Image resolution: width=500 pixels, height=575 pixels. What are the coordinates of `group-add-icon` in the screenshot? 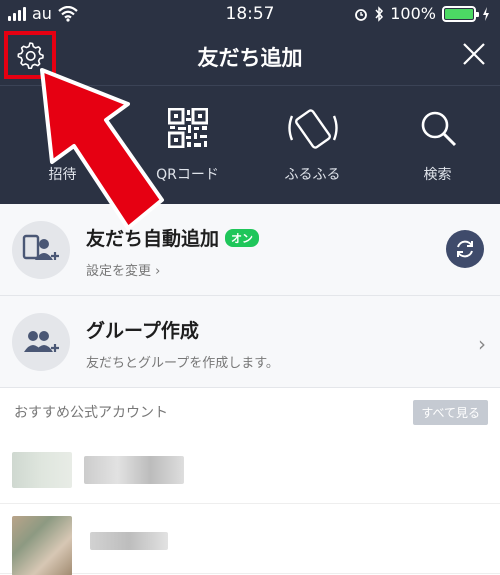 It's located at (41, 341).